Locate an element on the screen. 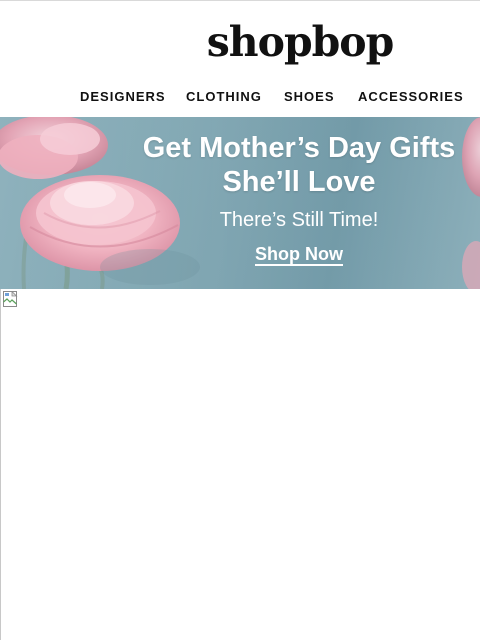 The image size is (480, 640). nav-item-clothing: CLOTHING is located at coordinates (224, 97).